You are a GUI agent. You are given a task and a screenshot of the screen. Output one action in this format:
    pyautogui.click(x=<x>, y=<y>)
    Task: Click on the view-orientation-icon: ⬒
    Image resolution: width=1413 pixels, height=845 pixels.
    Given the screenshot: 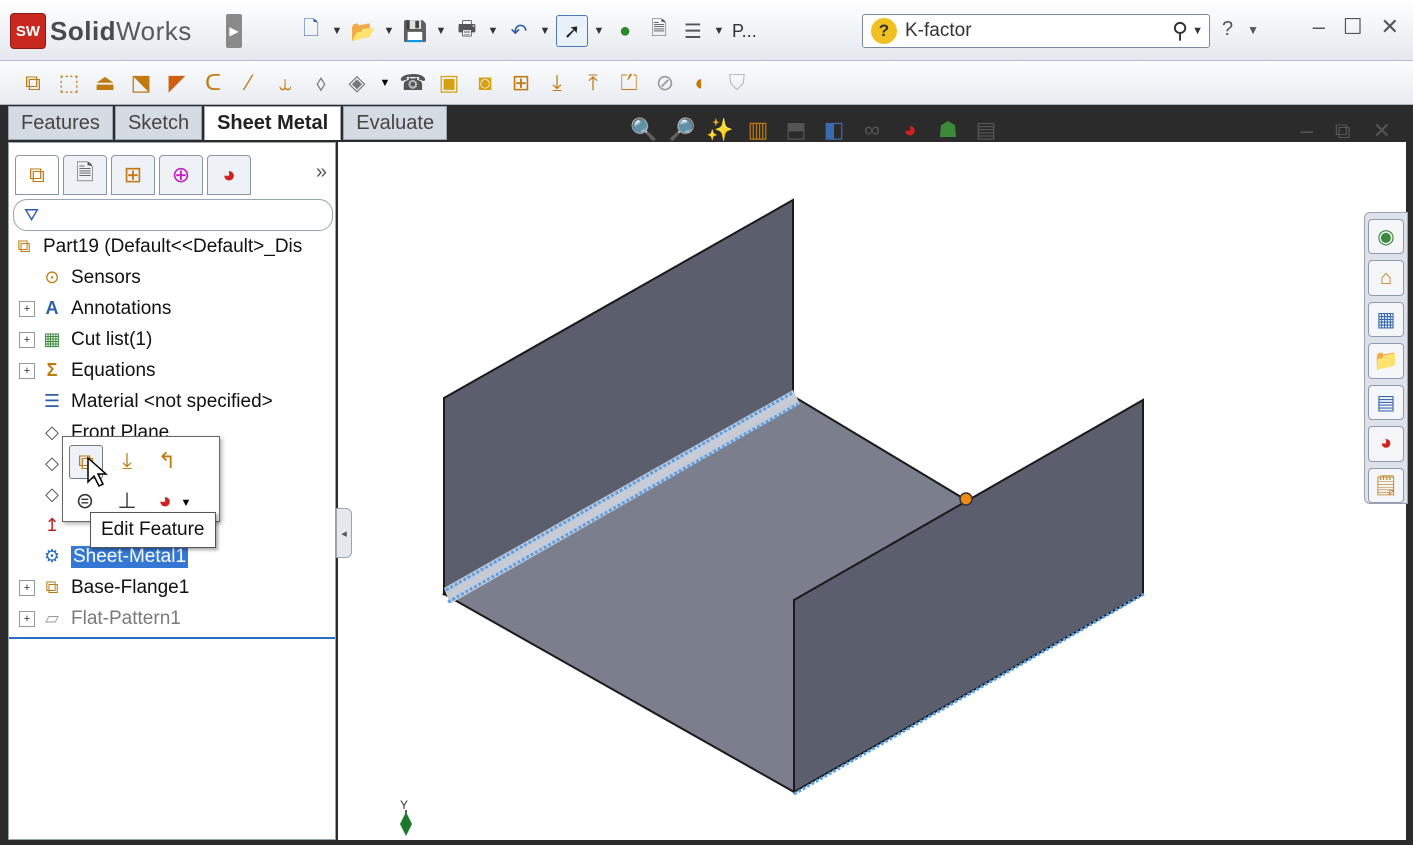 What is the action you would take?
    pyautogui.click(x=796, y=130)
    